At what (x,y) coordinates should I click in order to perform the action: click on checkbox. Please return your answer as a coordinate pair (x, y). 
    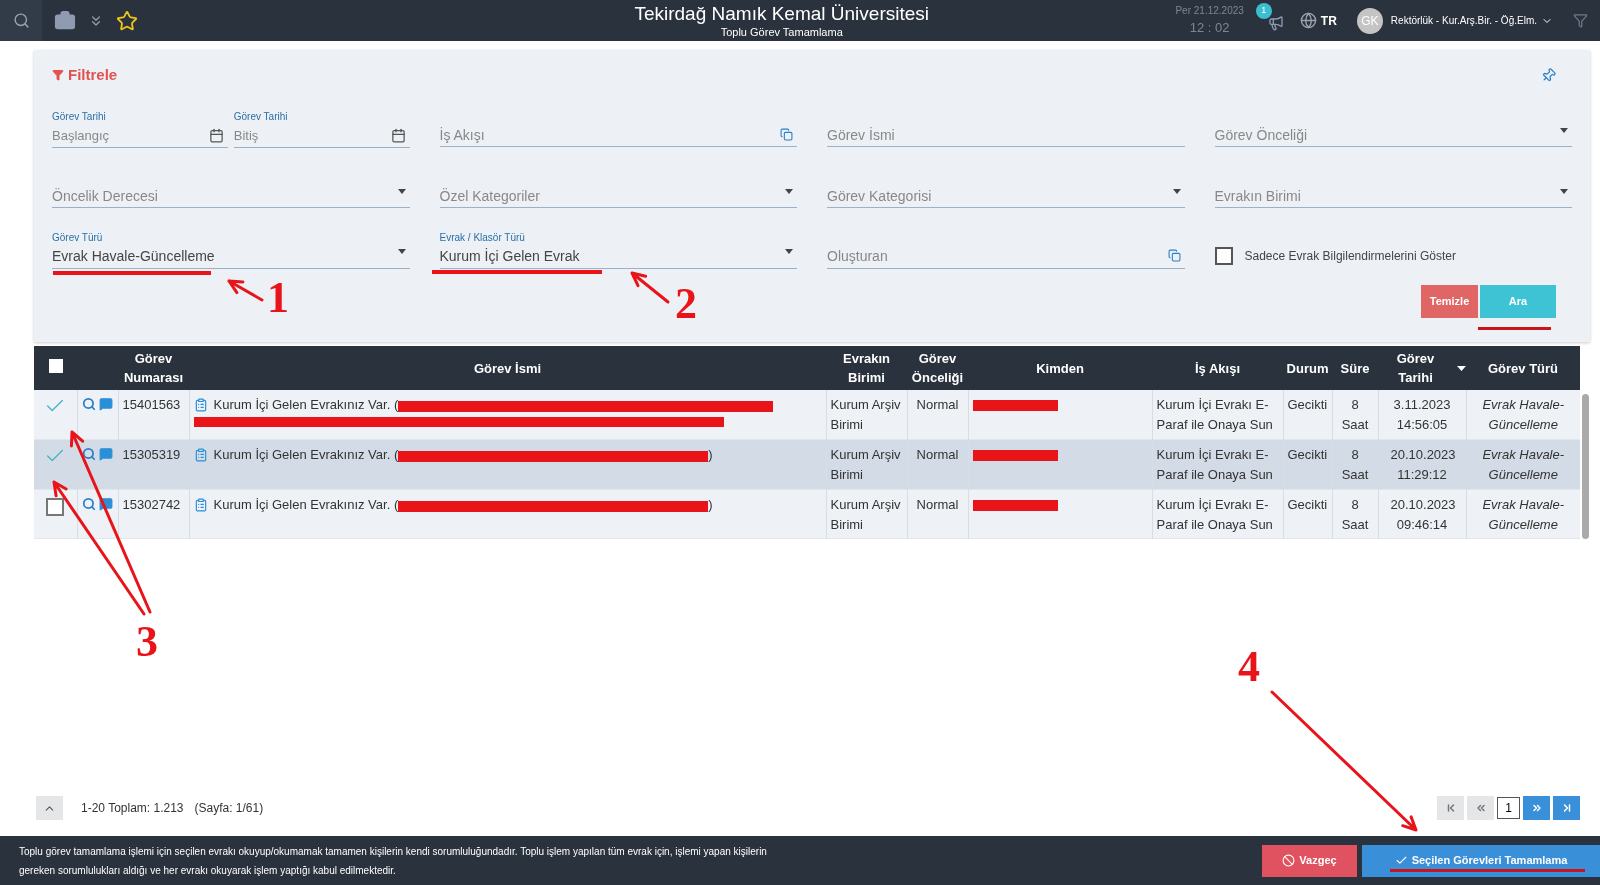
    Looking at the image, I should click on (1223, 255).